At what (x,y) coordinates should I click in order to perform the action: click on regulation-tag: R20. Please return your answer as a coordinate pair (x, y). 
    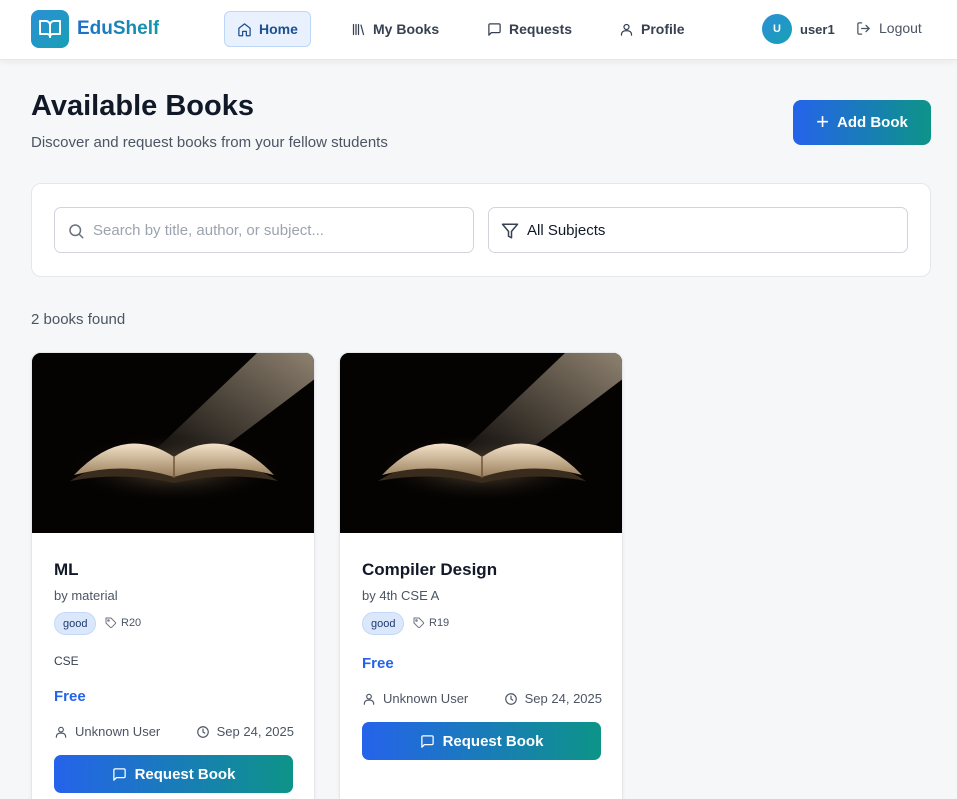
    Looking at the image, I should click on (123, 623).